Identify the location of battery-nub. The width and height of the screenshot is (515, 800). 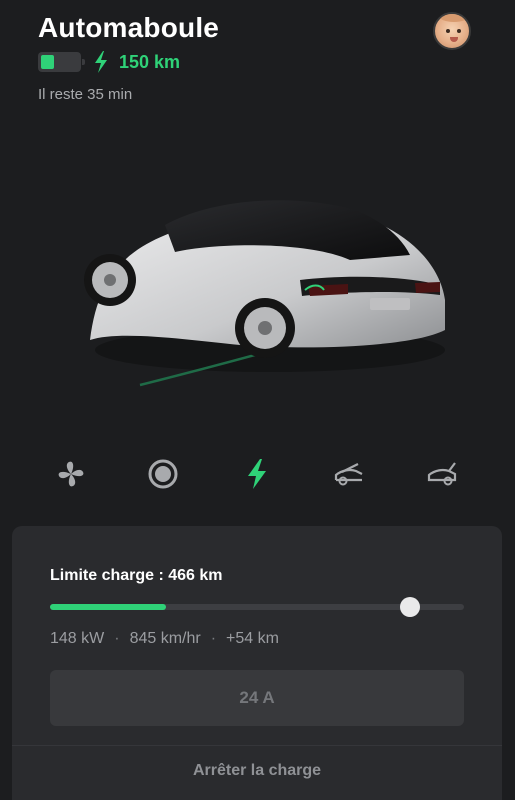
(83, 62).